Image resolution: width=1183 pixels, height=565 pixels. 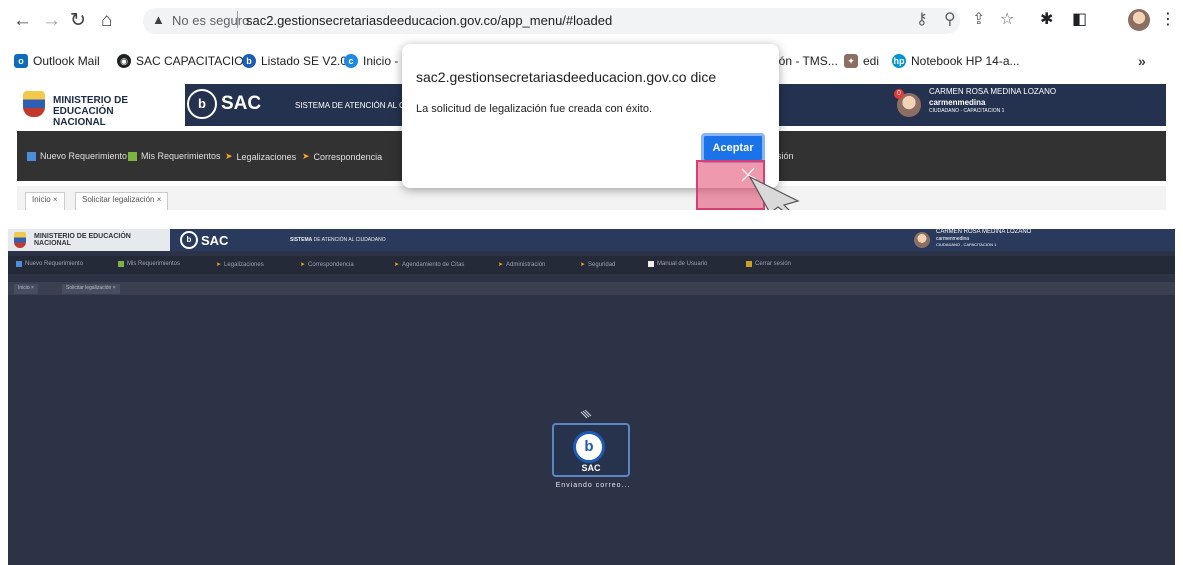 I want to click on profile-avatar, so click(x=1139, y=20).